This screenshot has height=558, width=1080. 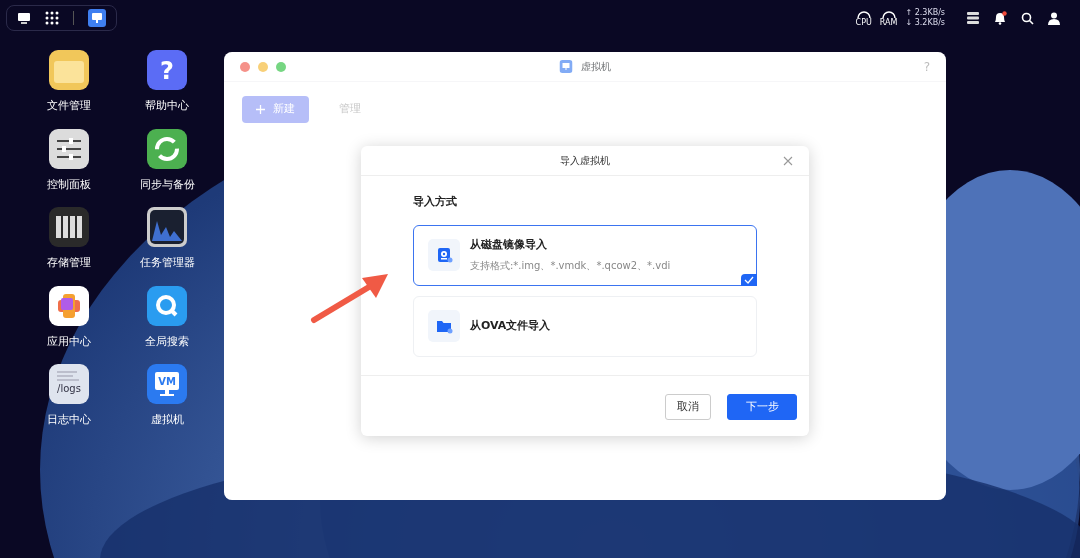 I want to click on desktop-shortcut: 控制面板, so click(x=69, y=160).